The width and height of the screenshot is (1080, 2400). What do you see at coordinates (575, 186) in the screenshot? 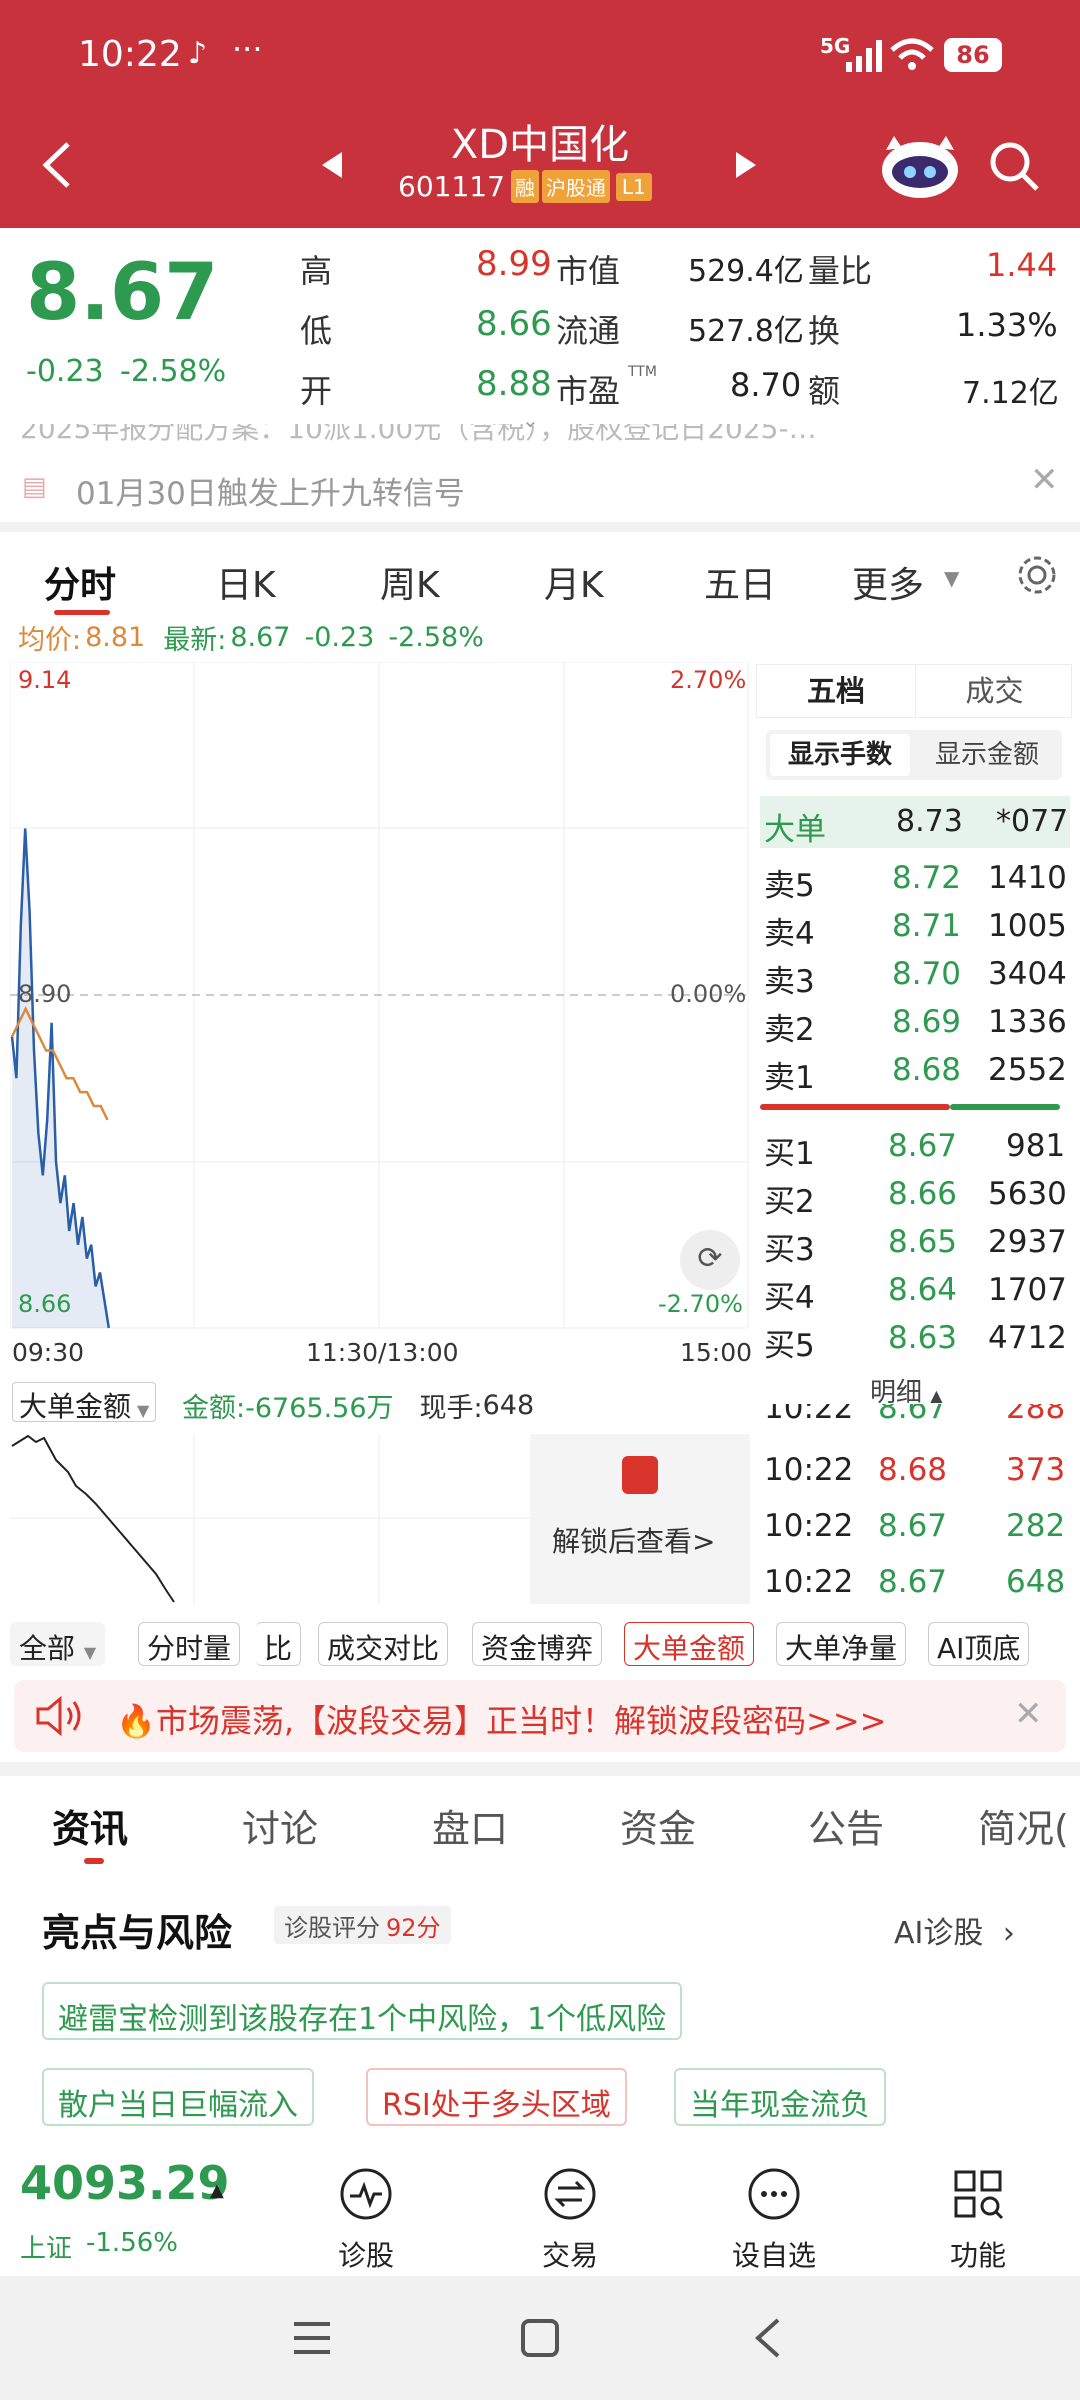
I see `badge-hgt: 沪股通` at bounding box center [575, 186].